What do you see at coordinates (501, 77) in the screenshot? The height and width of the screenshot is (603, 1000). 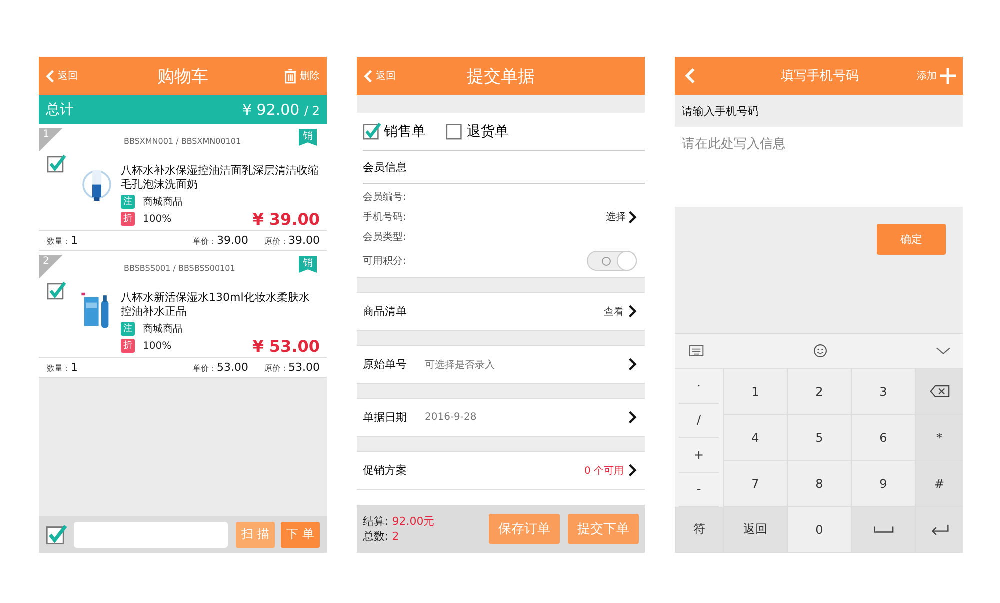 I see `screen-title: 提交单据` at bounding box center [501, 77].